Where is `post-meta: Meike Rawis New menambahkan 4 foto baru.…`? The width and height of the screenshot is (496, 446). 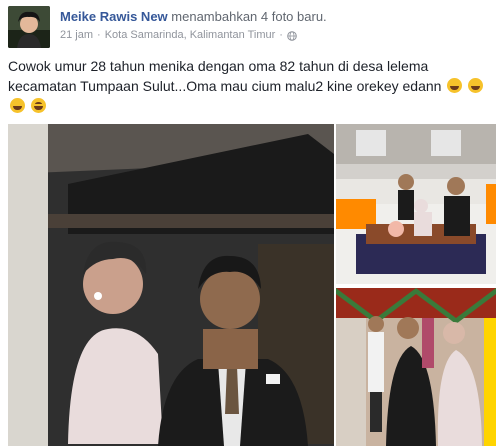
post-meta: Meike Rawis New menambahkan 4 foto baru.… is located at coordinates (274, 25).